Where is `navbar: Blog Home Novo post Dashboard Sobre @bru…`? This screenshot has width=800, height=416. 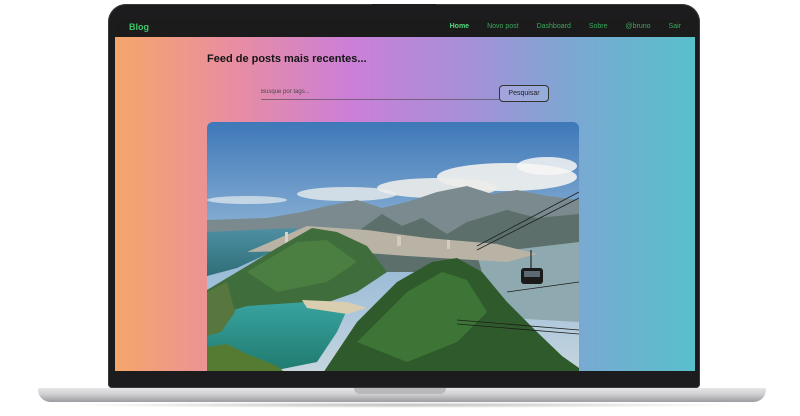 navbar: Blog Home Novo post Dashboard Sobre @bru… is located at coordinates (405, 28).